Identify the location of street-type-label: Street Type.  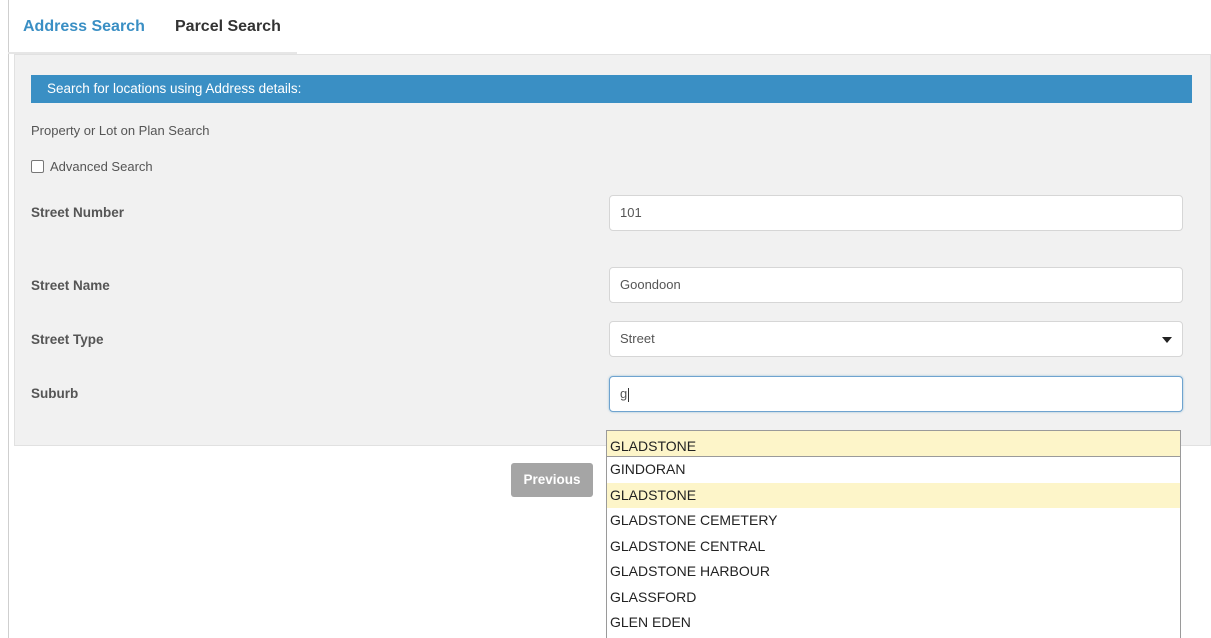
(67, 339).